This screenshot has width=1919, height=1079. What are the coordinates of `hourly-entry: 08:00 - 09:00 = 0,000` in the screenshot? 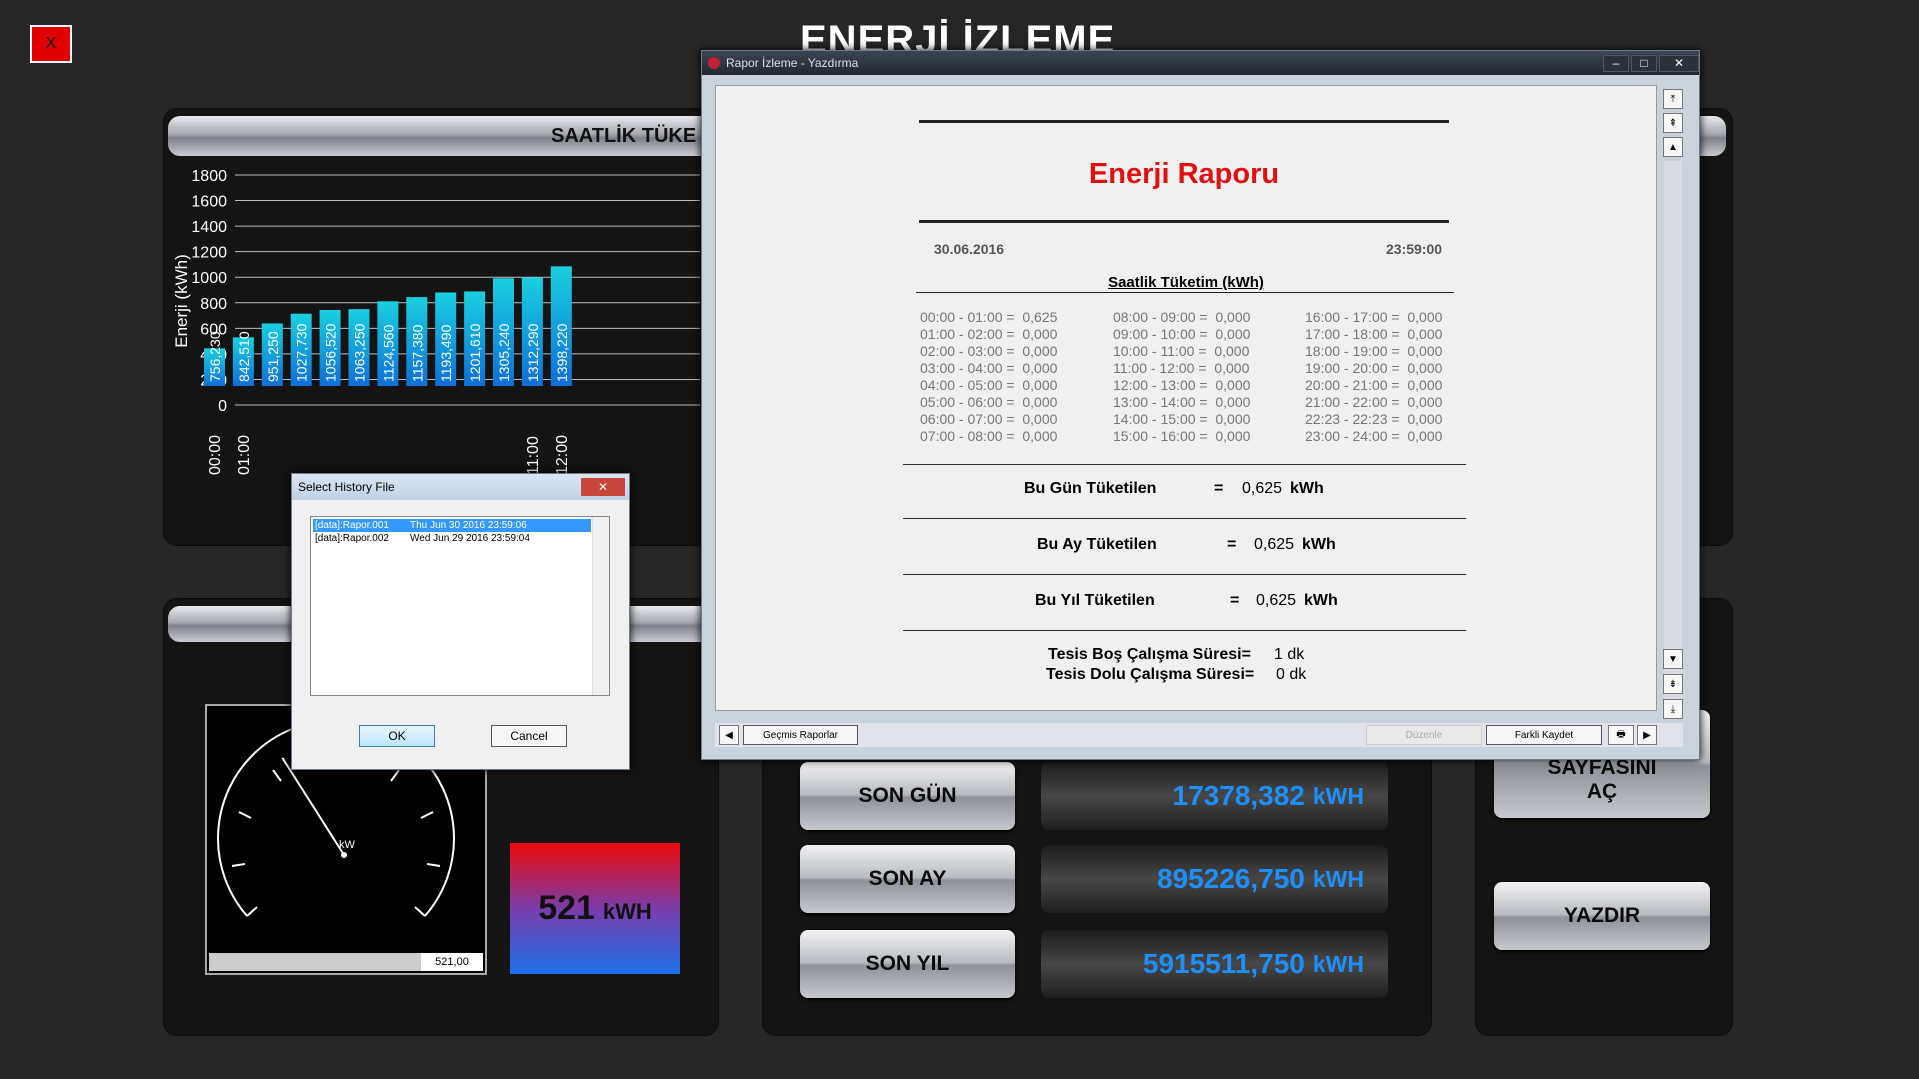 It's located at (1182, 317).